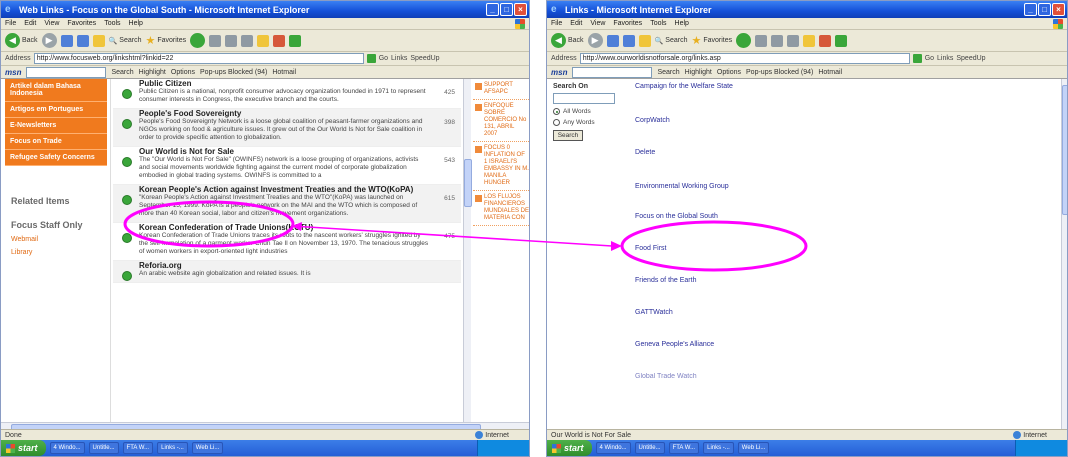  Describe the element at coordinates (556, 122) in the screenshot. I see `radio-unselected-icon` at that location.